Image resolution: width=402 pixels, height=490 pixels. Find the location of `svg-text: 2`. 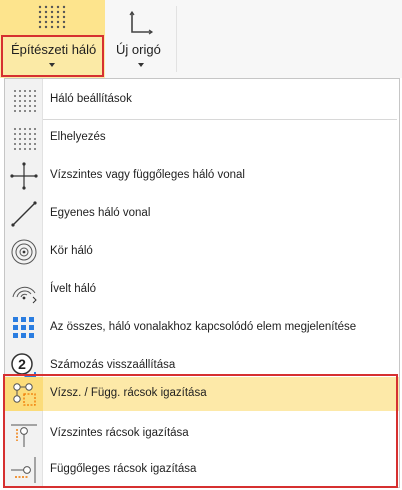

svg-text: 2 is located at coordinates (22, 364).